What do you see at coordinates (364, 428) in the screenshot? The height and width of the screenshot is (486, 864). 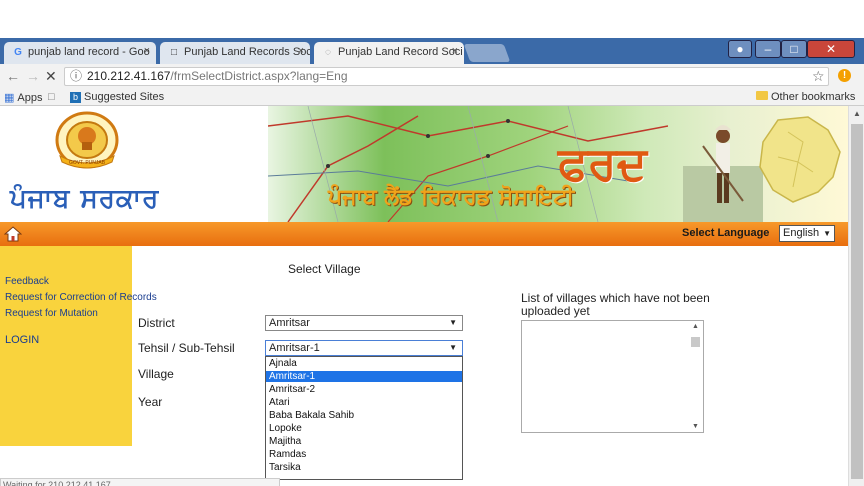 I see `dropdown-option: Lopoke` at bounding box center [364, 428].